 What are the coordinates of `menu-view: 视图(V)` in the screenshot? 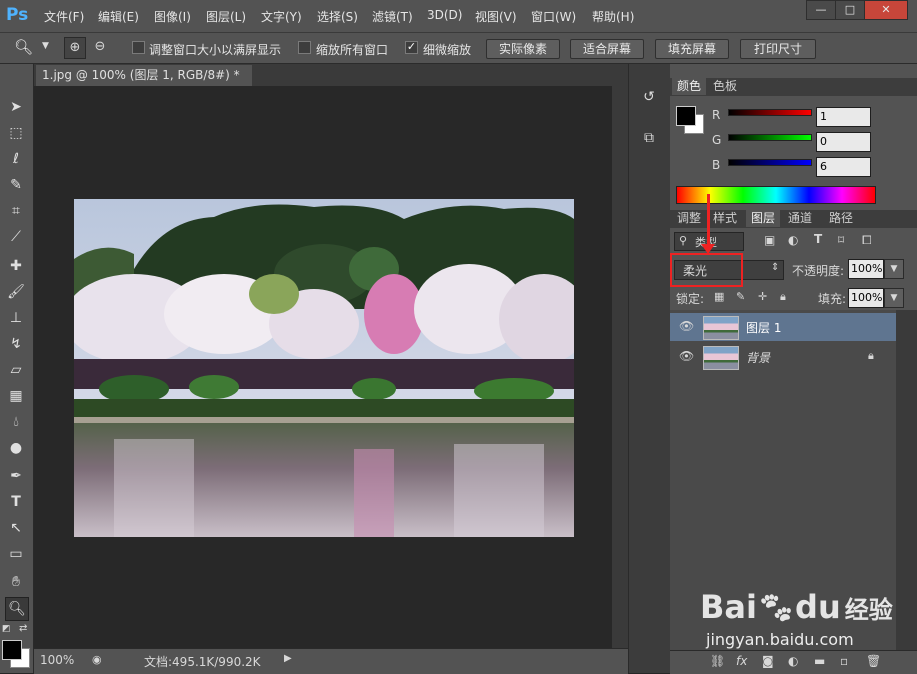 It's located at (496, 16).